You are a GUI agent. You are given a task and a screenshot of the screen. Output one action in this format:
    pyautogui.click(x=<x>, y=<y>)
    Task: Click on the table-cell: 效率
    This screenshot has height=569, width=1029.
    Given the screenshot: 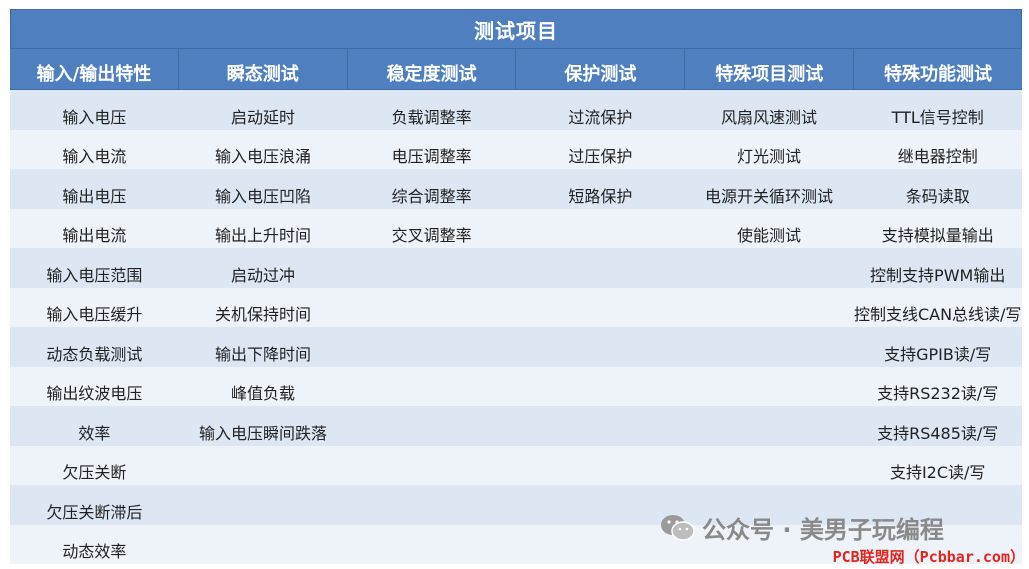 What is the action you would take?
    pyautogui.click(x=94, y=433)
    